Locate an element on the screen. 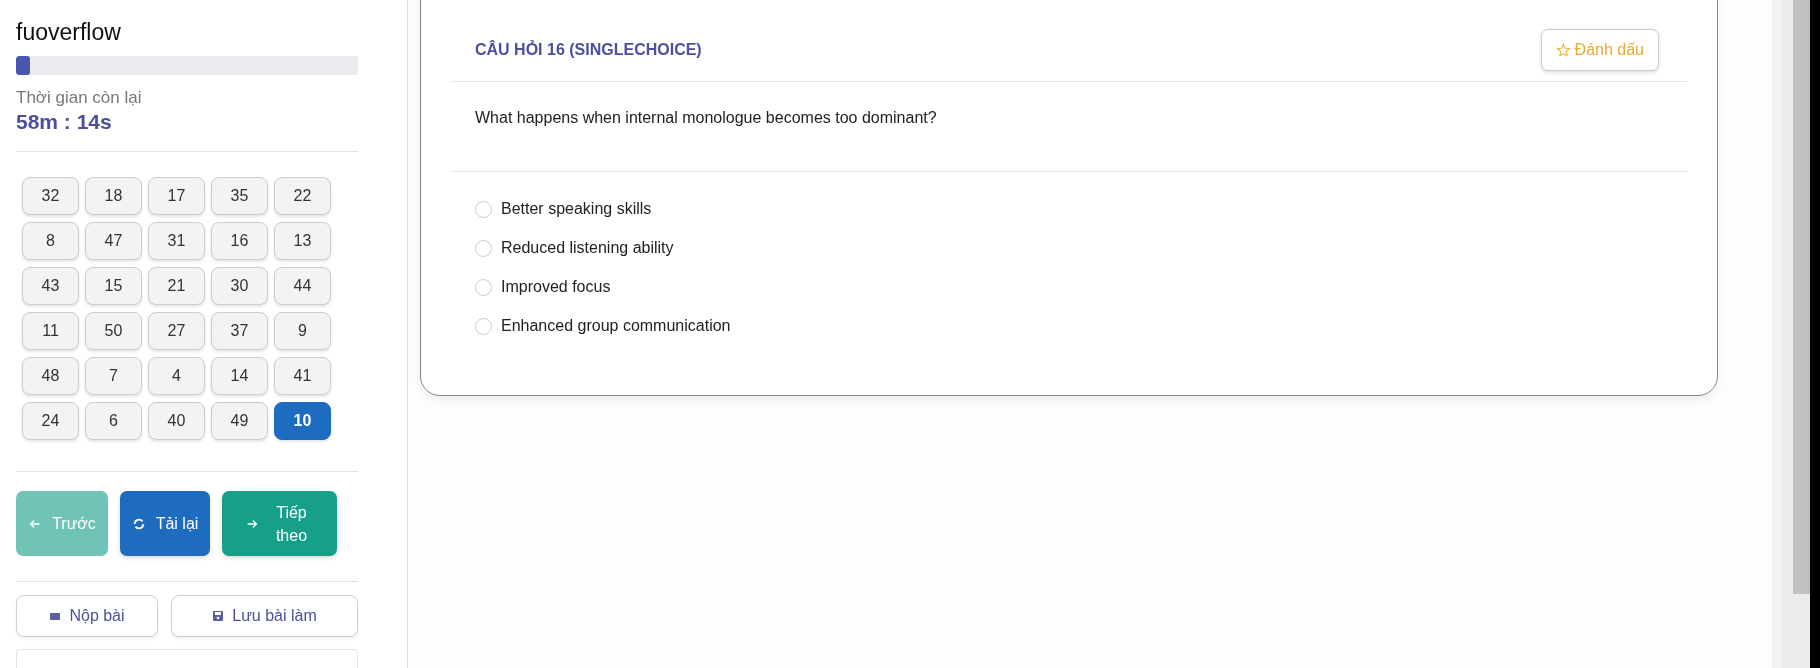  question-number-button: 47 is located at coordinates (113, 241).